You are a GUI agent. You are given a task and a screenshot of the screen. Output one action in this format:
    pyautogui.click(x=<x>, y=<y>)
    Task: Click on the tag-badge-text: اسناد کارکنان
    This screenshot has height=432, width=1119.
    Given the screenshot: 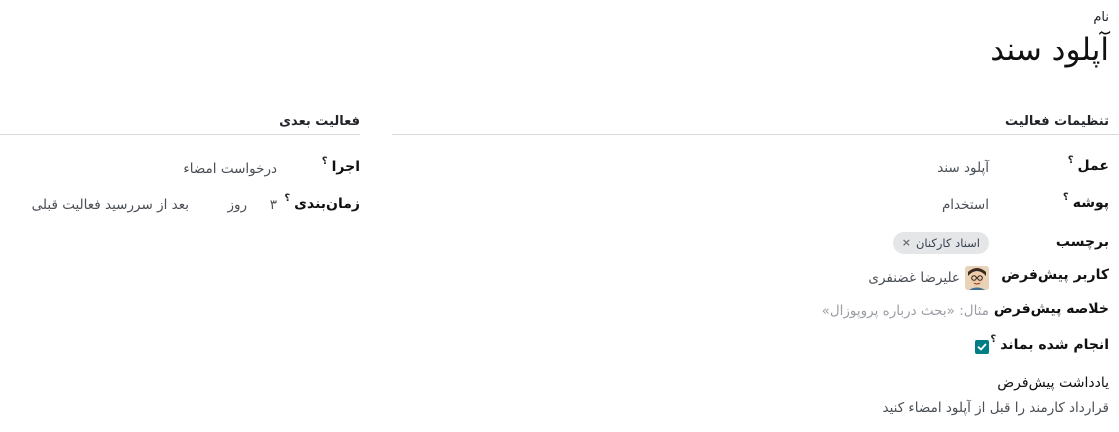 What is the action you would take?
    pyautogui.click(x=947, y=243)
    